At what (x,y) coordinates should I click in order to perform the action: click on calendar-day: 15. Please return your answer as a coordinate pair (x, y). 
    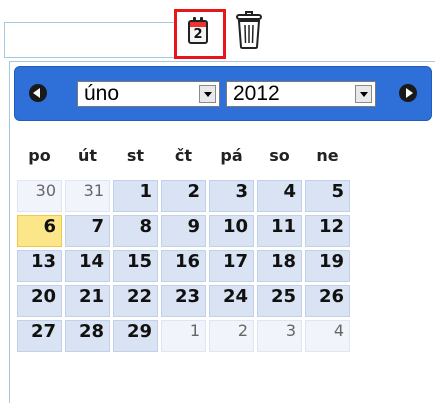
    Looking at the image, I should click on (135, 266).